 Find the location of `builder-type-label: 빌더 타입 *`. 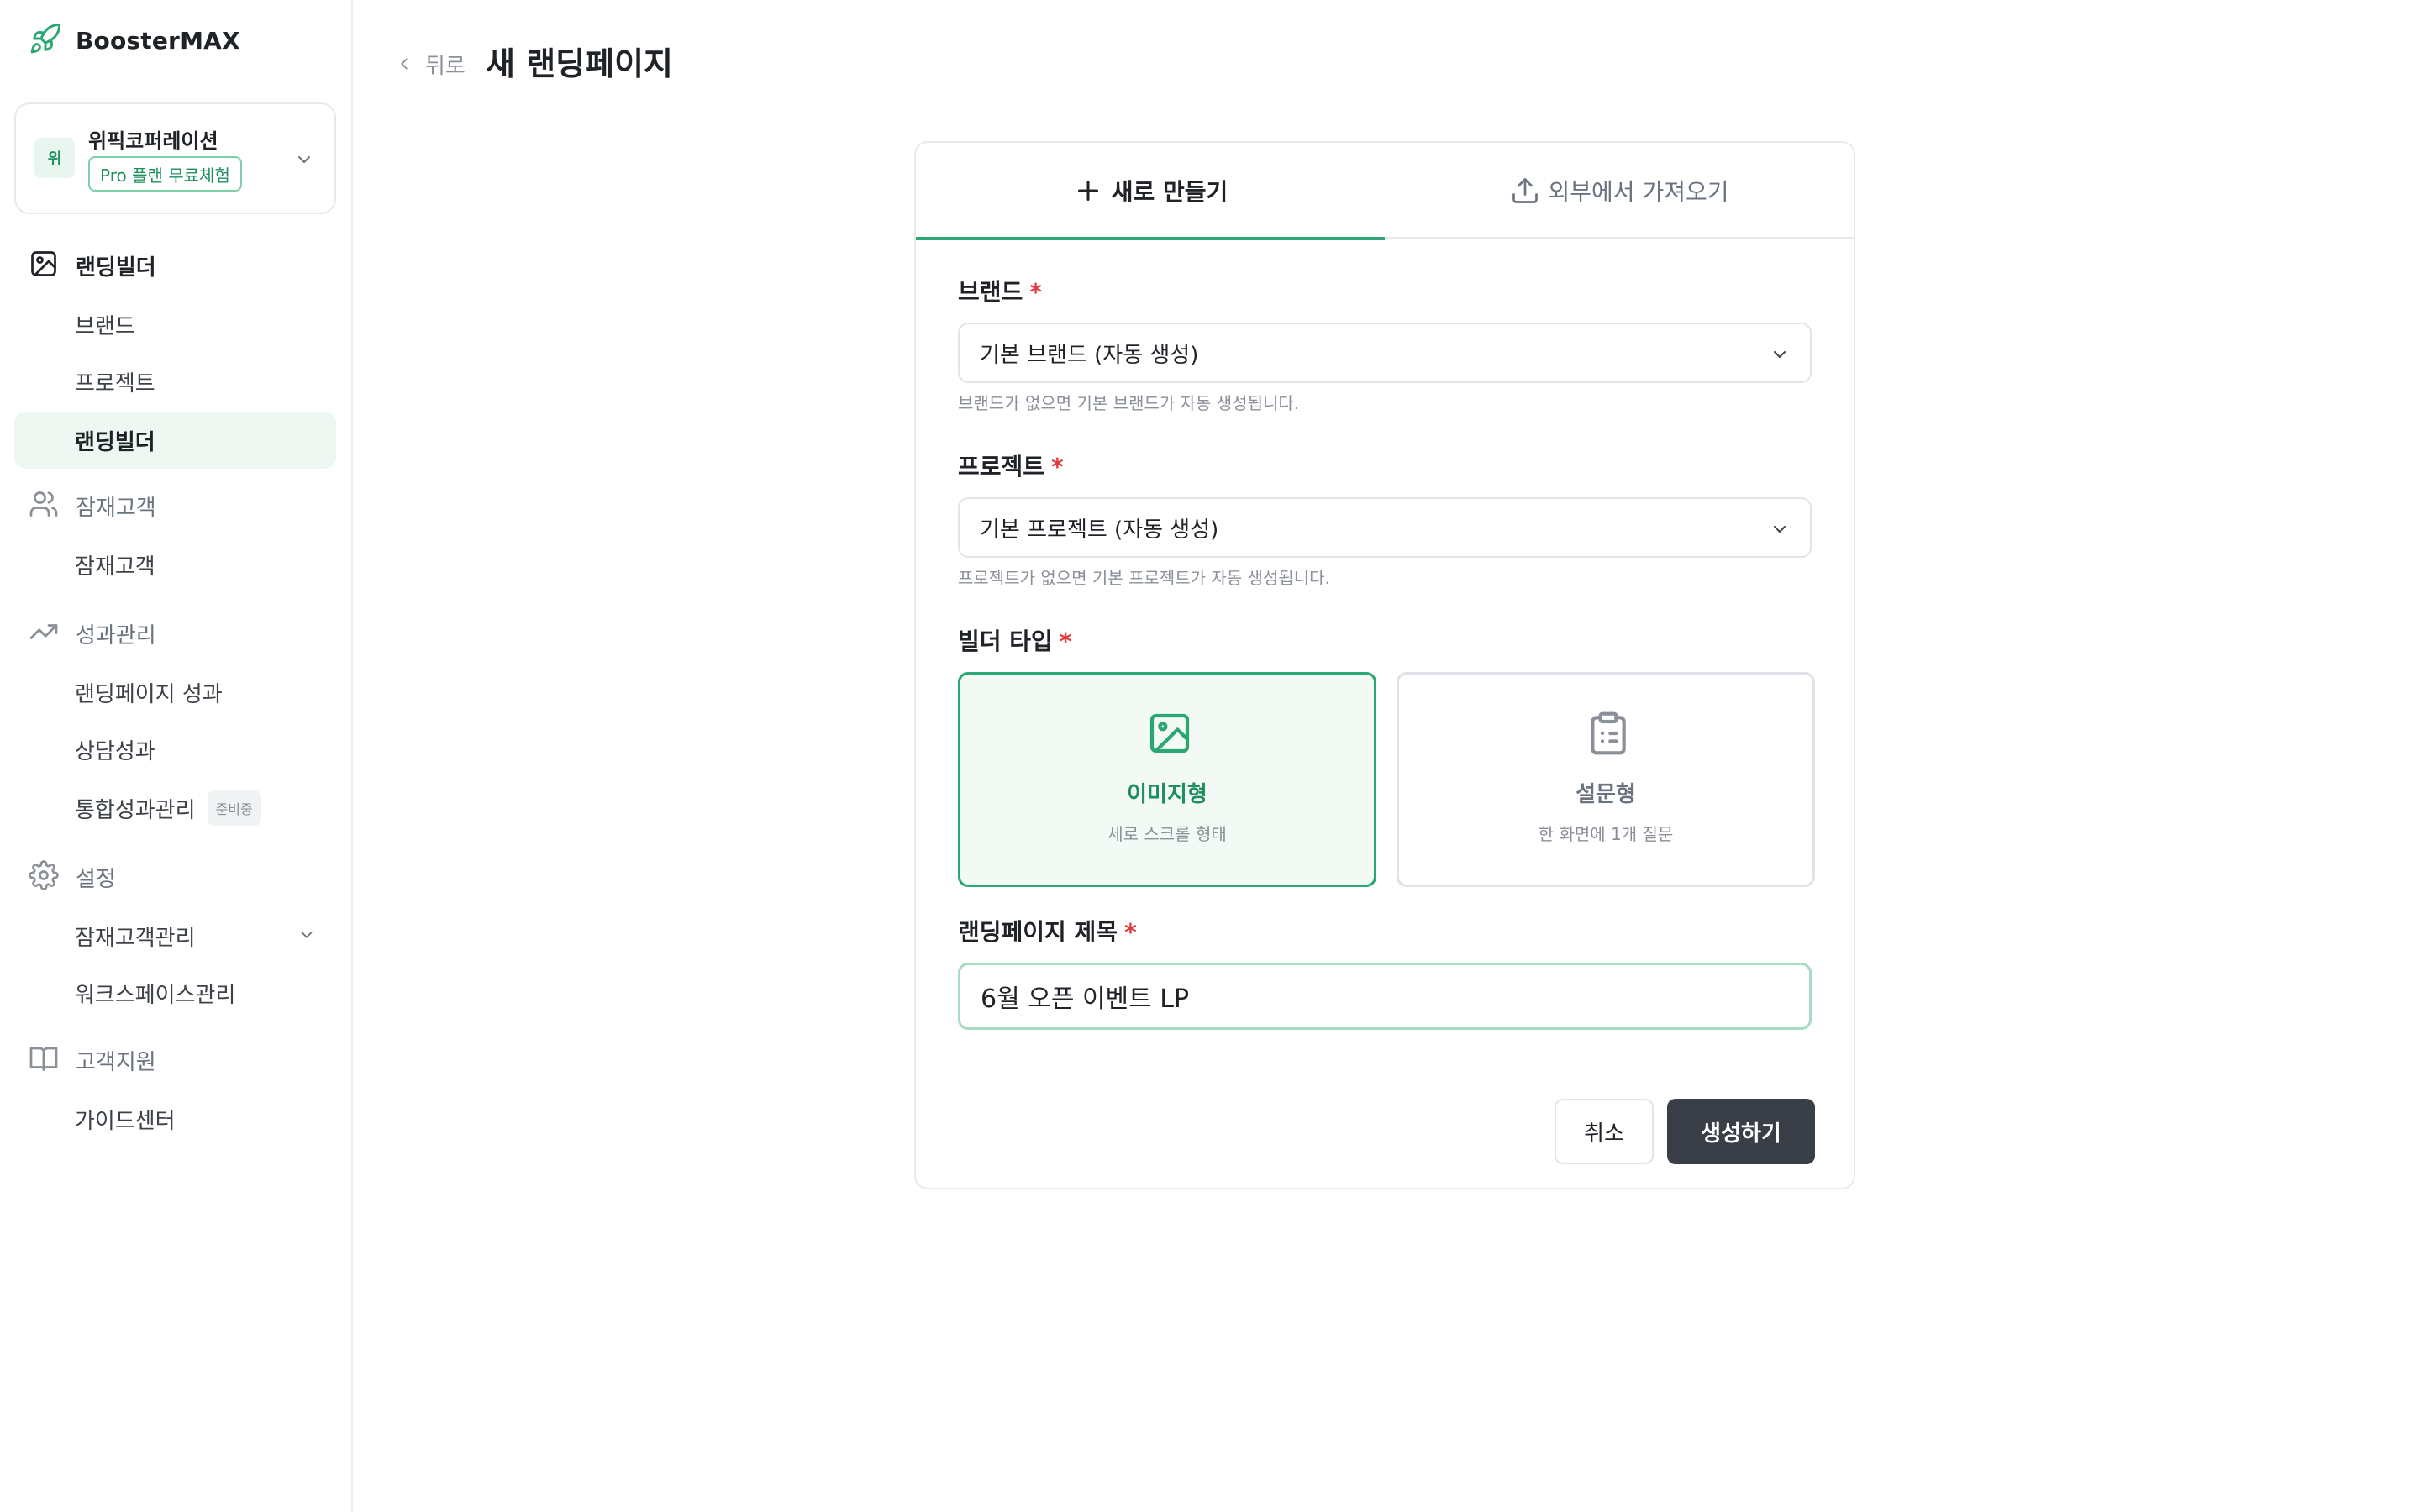

builder-type-label: 빌더 타입 * is located at coordinates (1015, 642).